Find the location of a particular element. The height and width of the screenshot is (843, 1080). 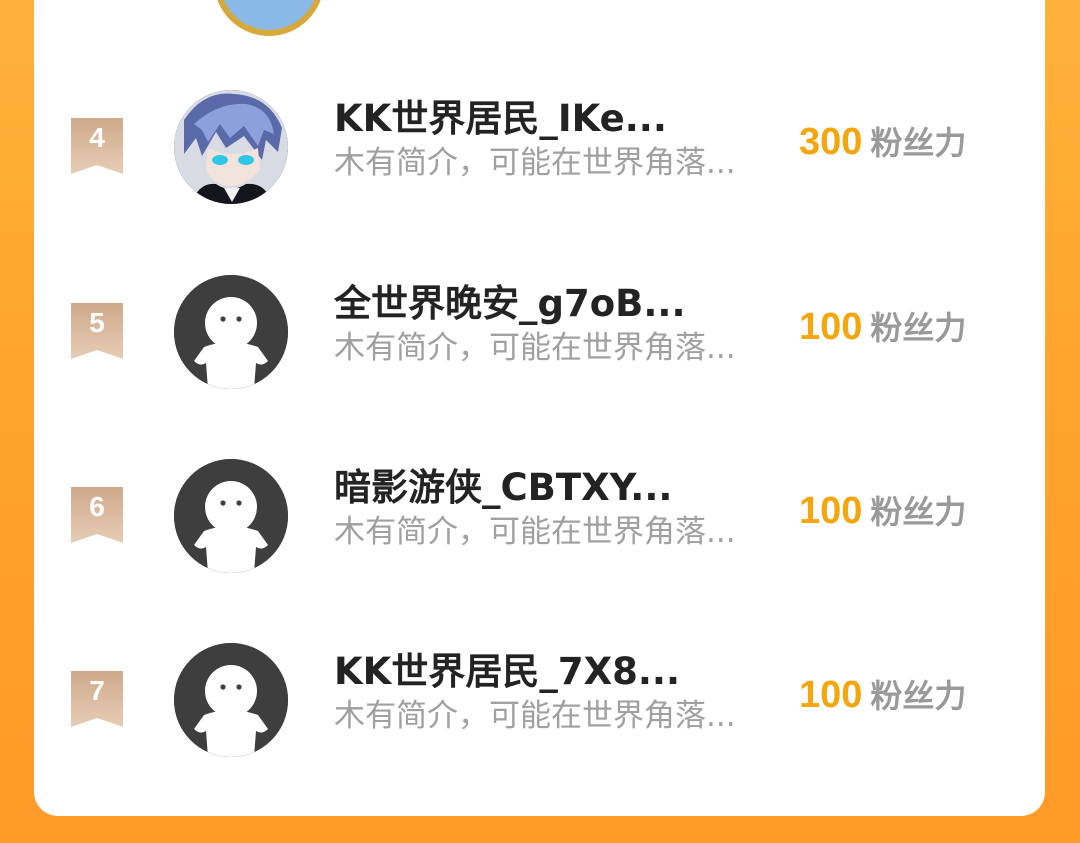

rank-number: 4 is located at coordinates (97, 137).